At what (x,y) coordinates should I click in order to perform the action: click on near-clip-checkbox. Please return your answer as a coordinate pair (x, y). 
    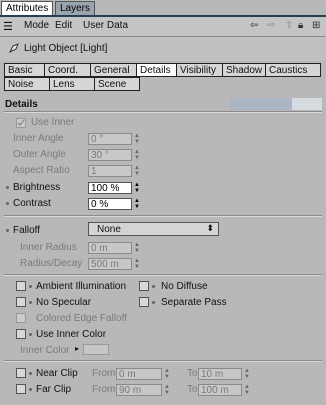
    Looking at the image, I should click on (21, 373).